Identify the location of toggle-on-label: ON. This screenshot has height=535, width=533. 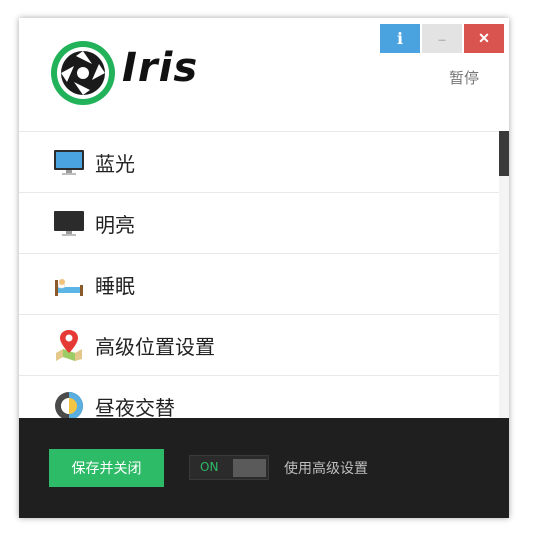
(209, 467).